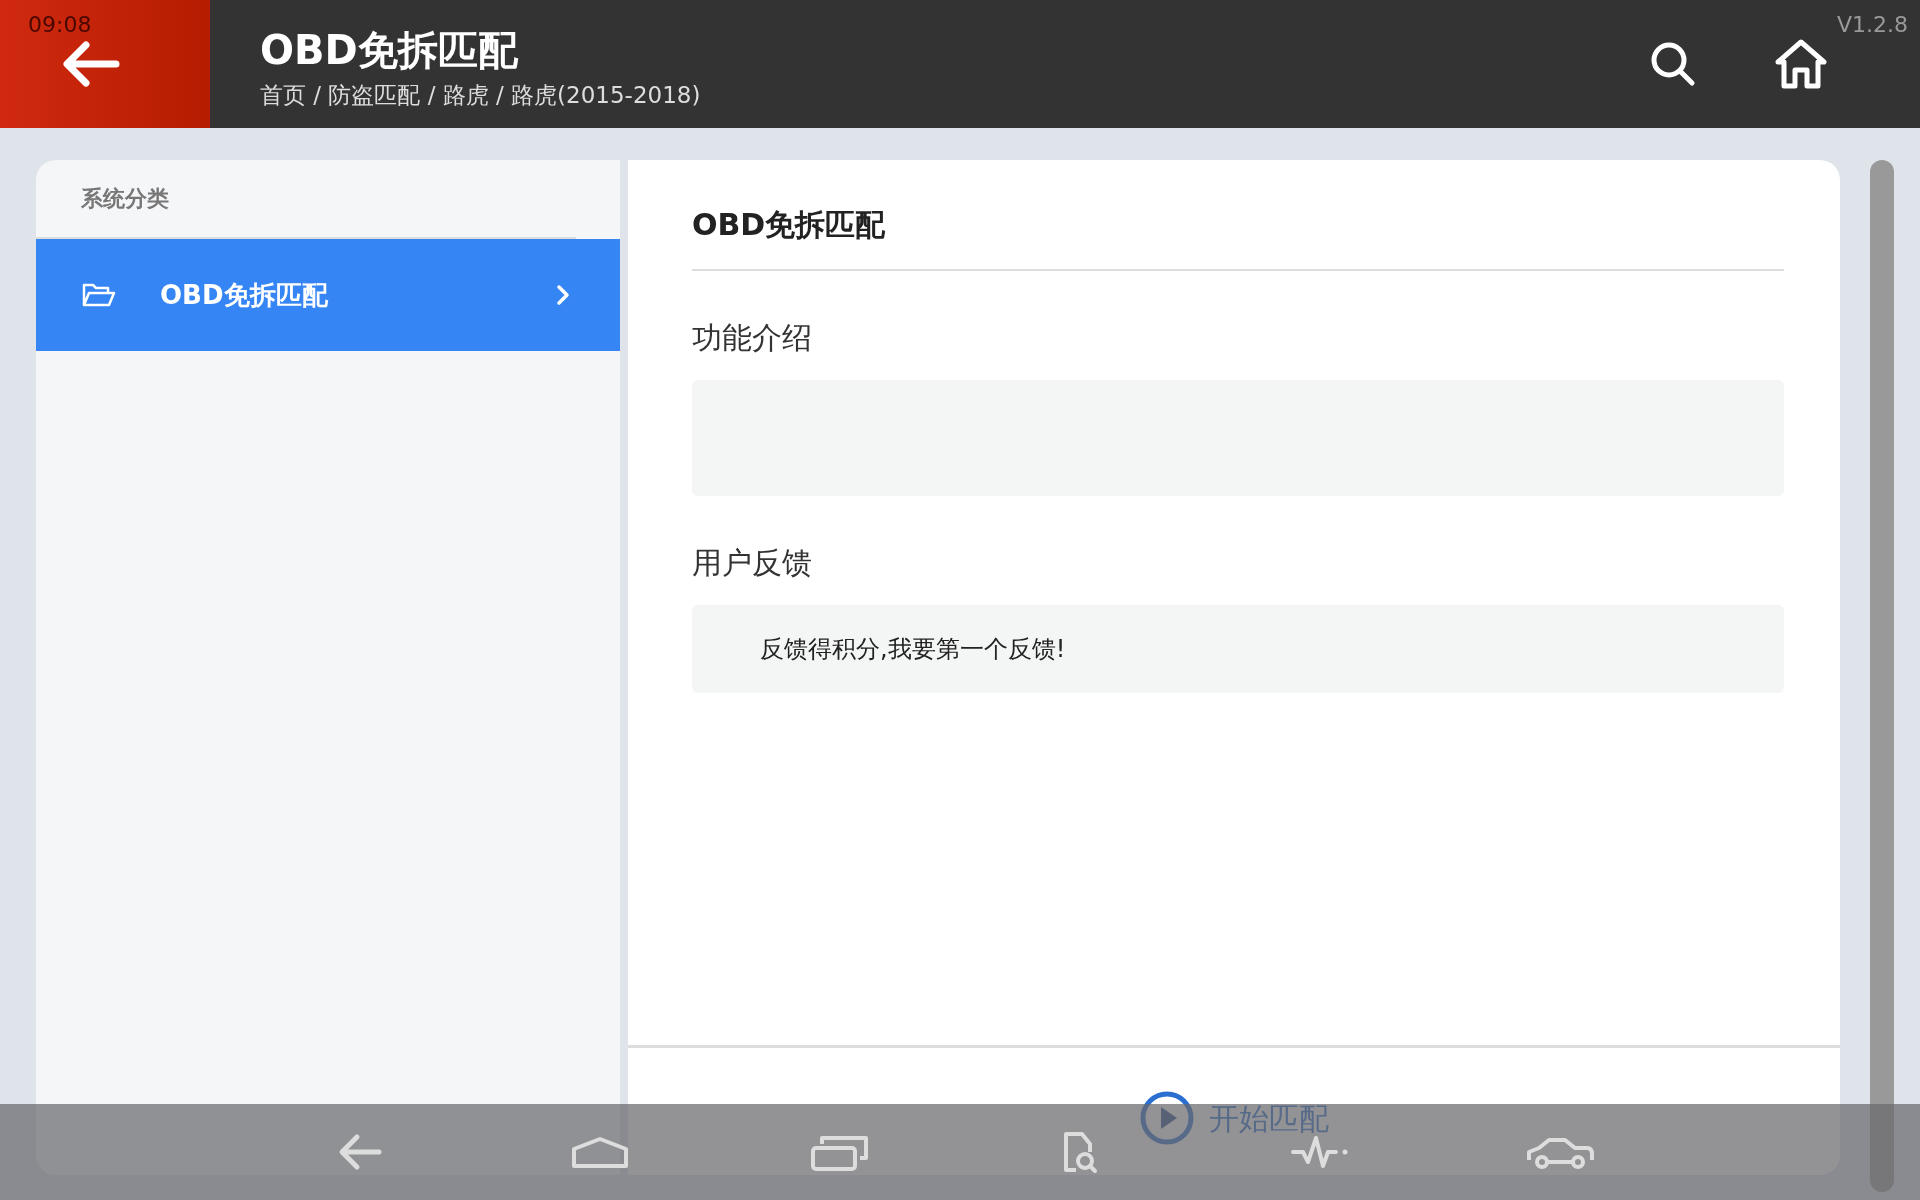  I want to click on breadcrumb: 首页 / 防盗匹配 / 路虎 / 路虎(2015-2018), so click(481, 95).